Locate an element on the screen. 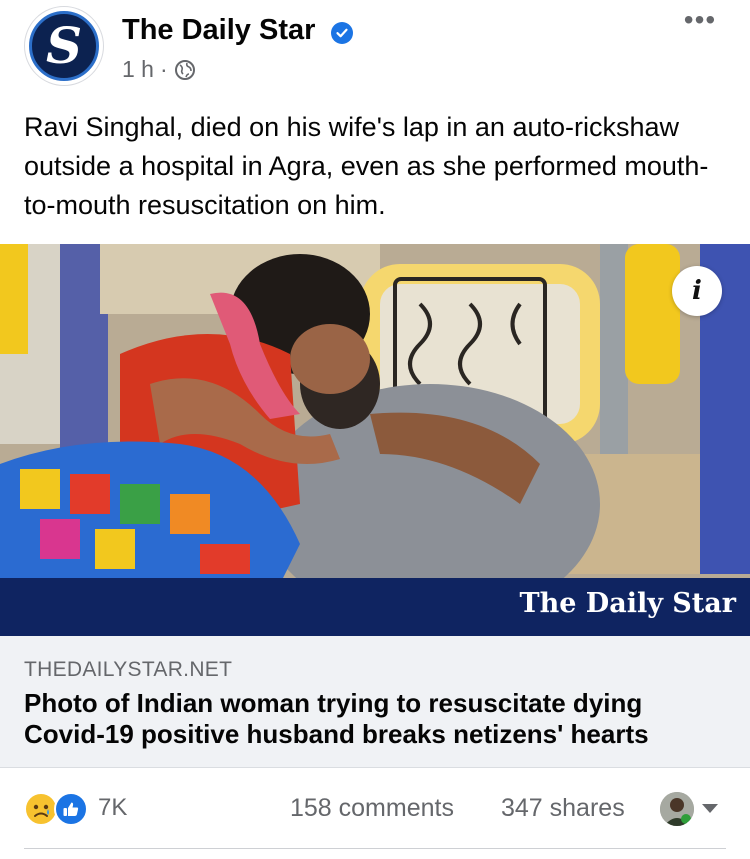 The height and width of the screenshot is (859, 750). daily-star-logo: S is located at coordinates (64, 46).